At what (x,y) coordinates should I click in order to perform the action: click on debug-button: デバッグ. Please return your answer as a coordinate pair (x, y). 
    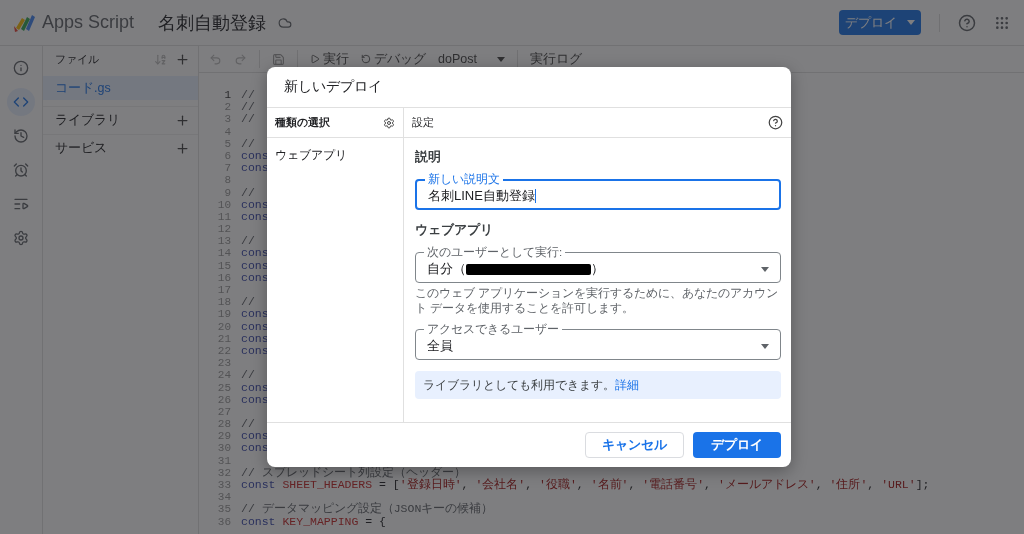
    Looking at the image, I should click on (393, 59).